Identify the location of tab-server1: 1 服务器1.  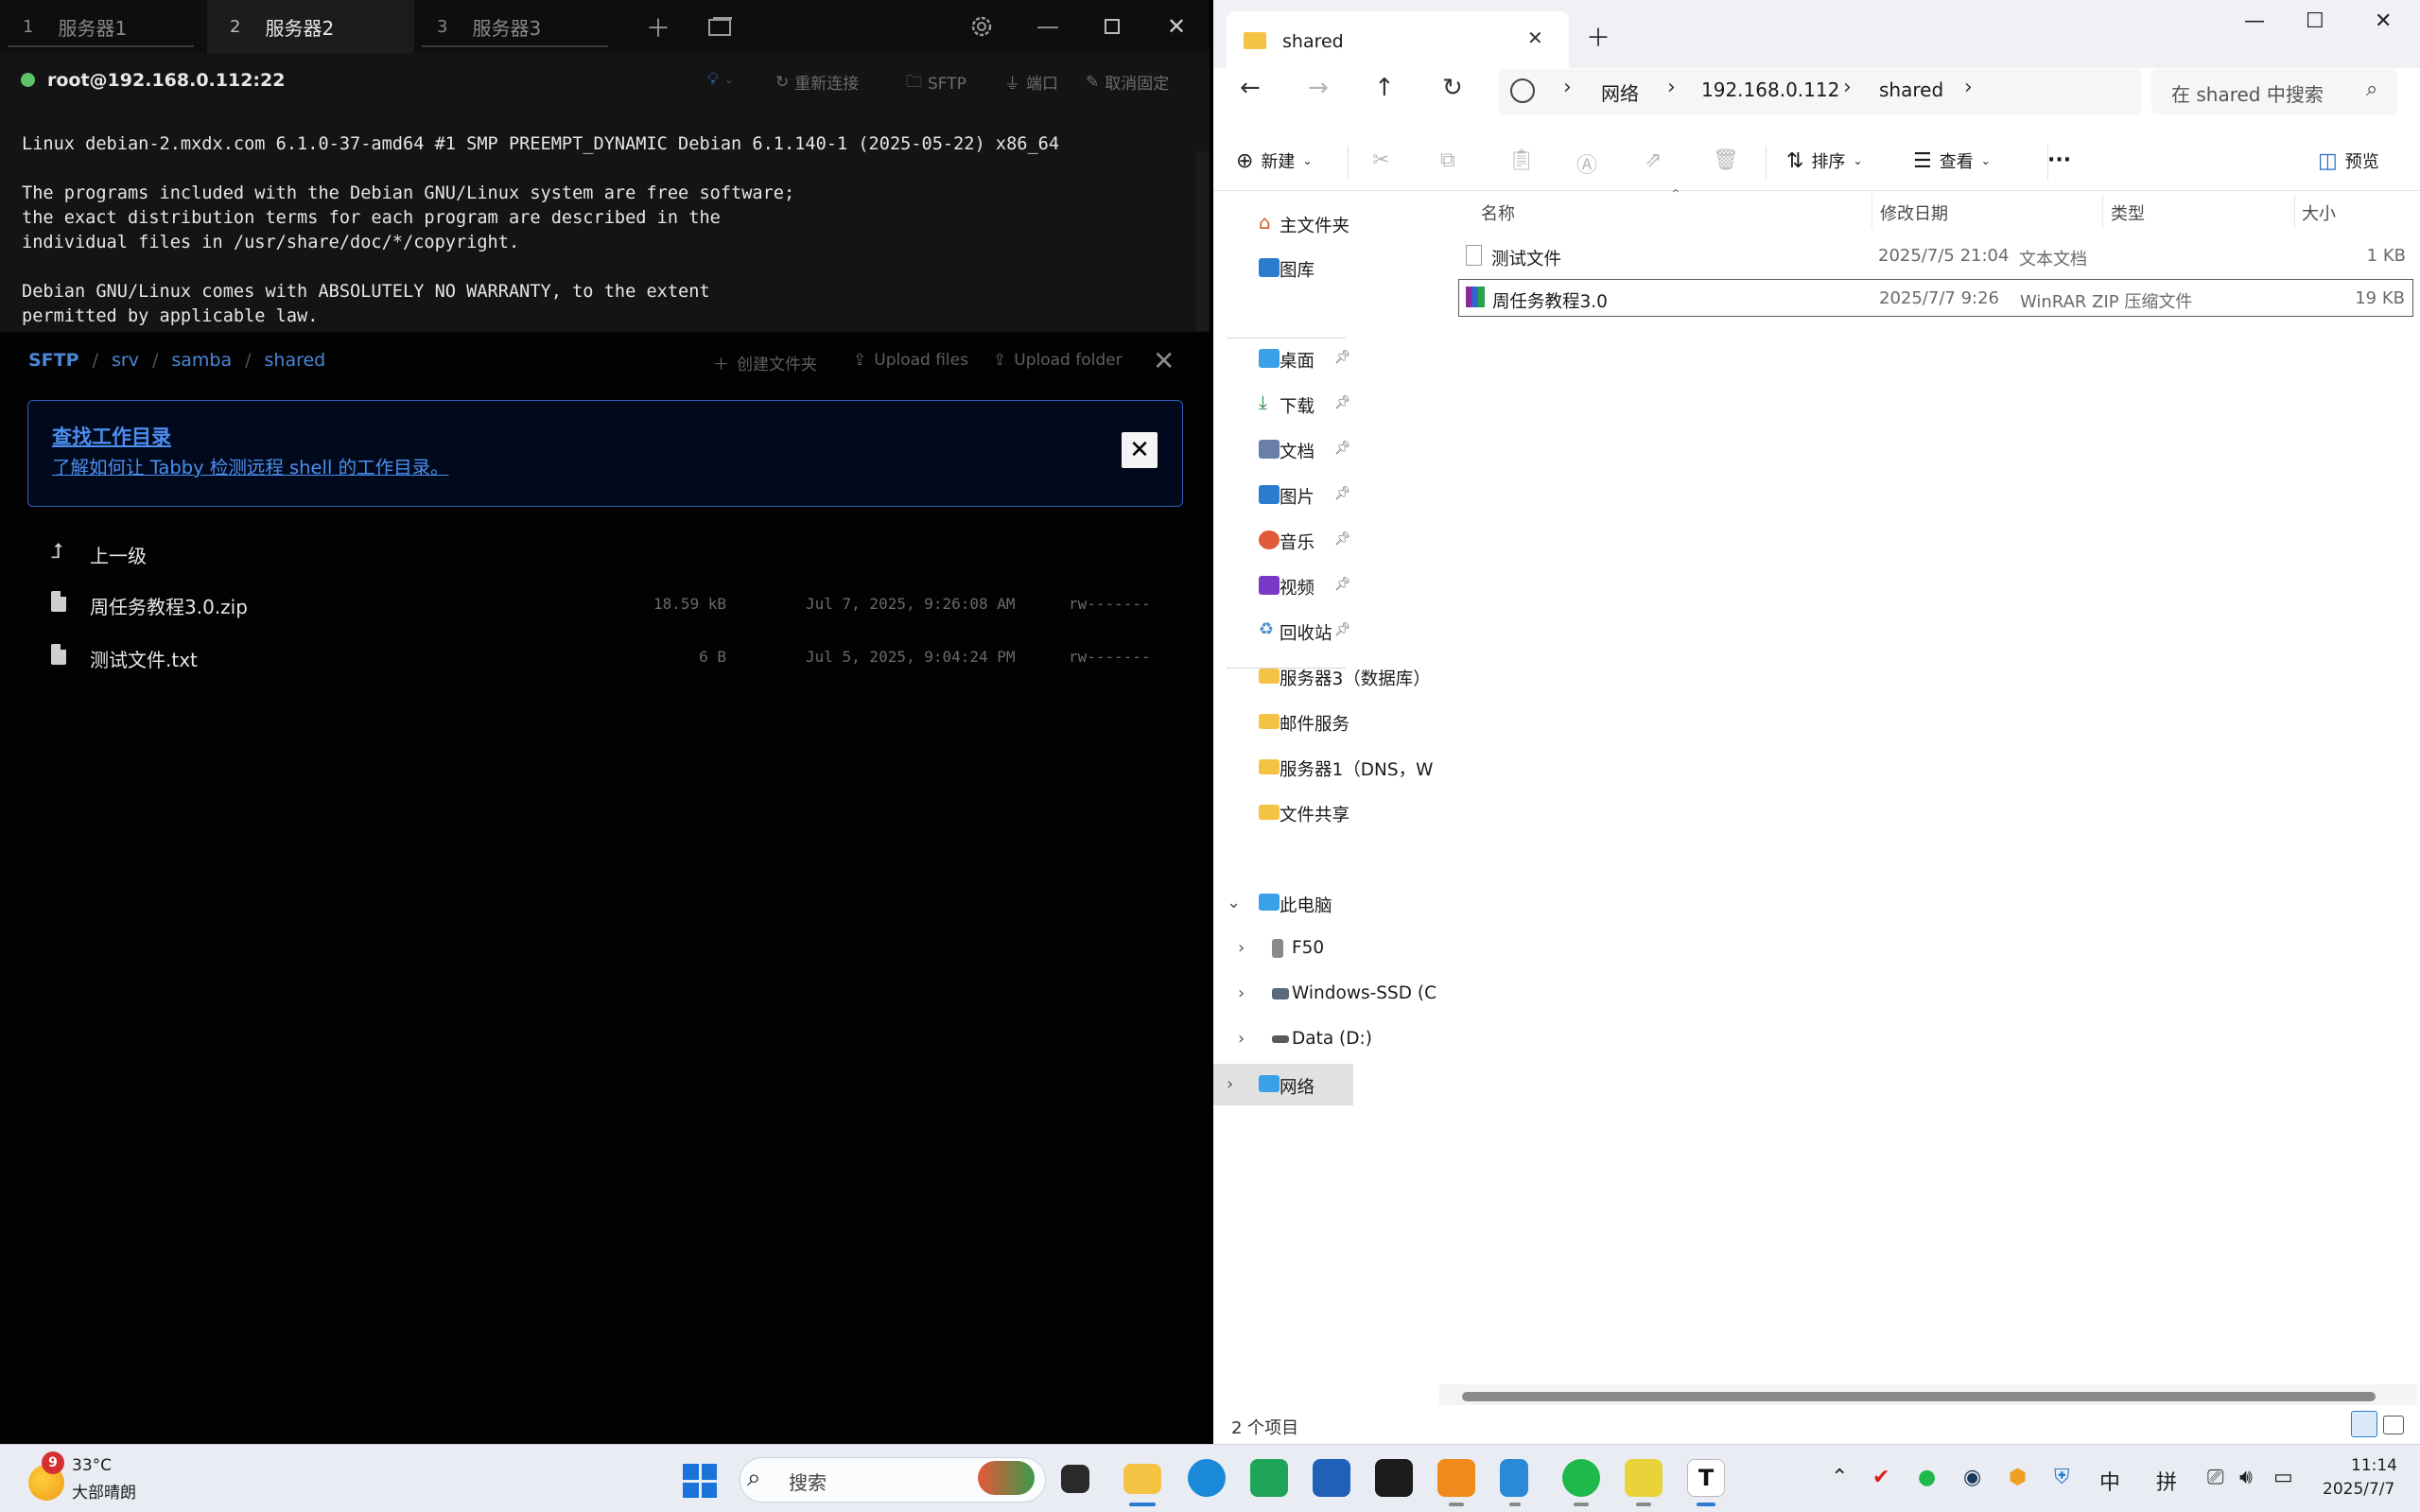
(104, 27).